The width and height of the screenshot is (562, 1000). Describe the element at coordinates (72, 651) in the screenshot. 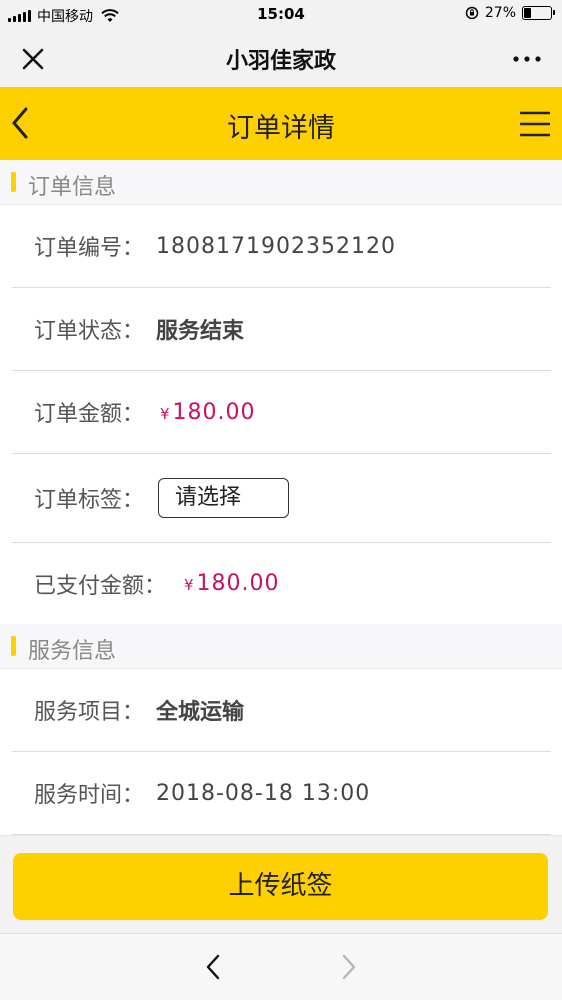

I see `section-title: 服务信息` at that location.